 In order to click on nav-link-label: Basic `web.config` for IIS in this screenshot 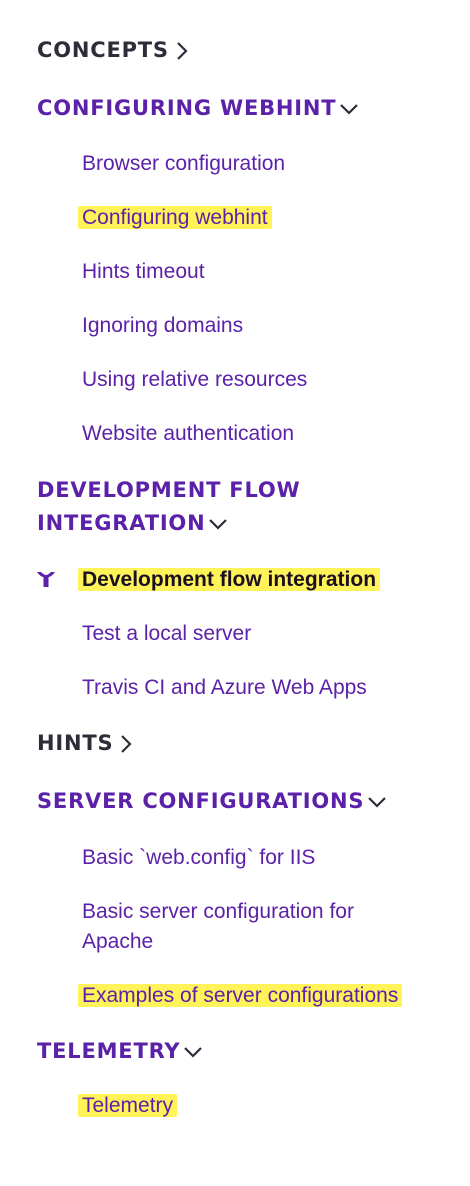, I will do `click(199, 857)`.